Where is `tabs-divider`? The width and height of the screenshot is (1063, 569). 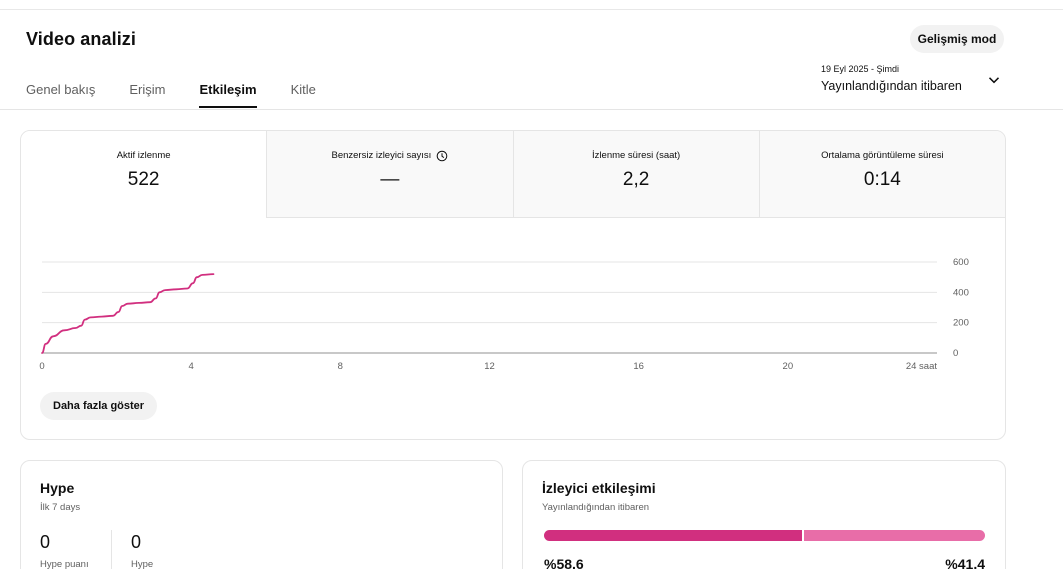
tabs-divider is located at coordinates (531, 109).